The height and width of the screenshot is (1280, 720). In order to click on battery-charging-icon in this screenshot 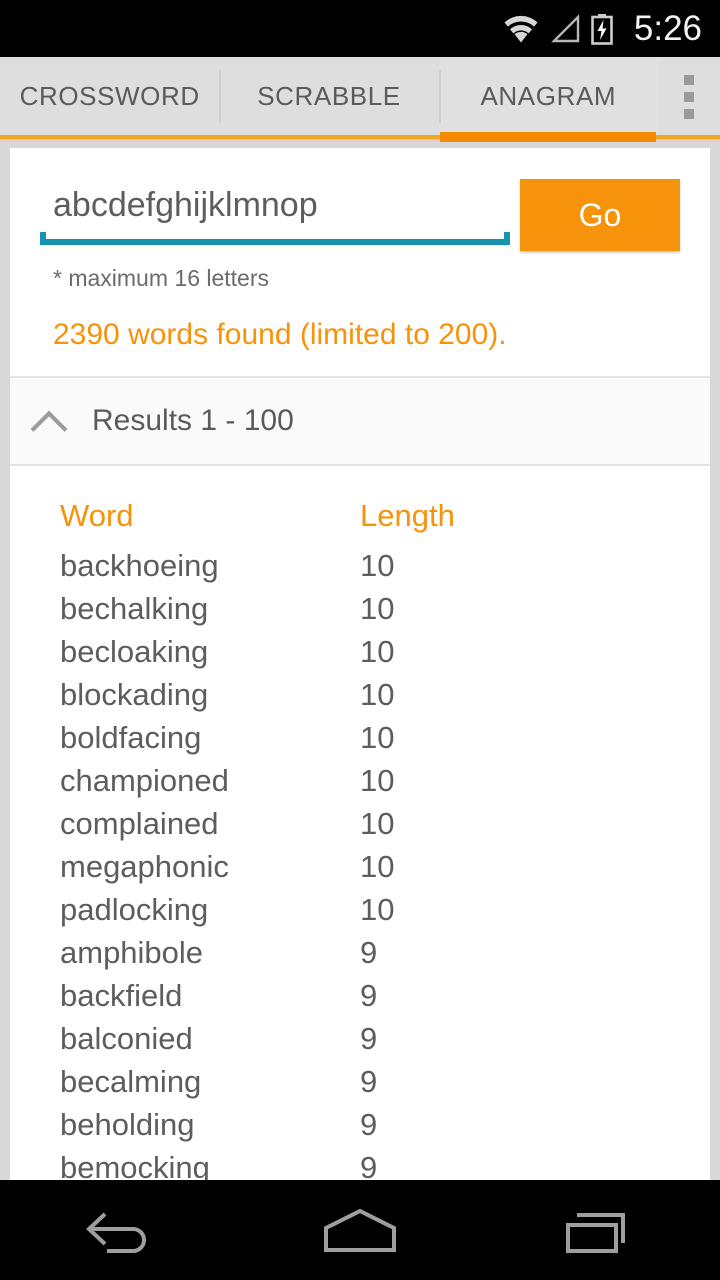, I will do `click(602, 29)`.